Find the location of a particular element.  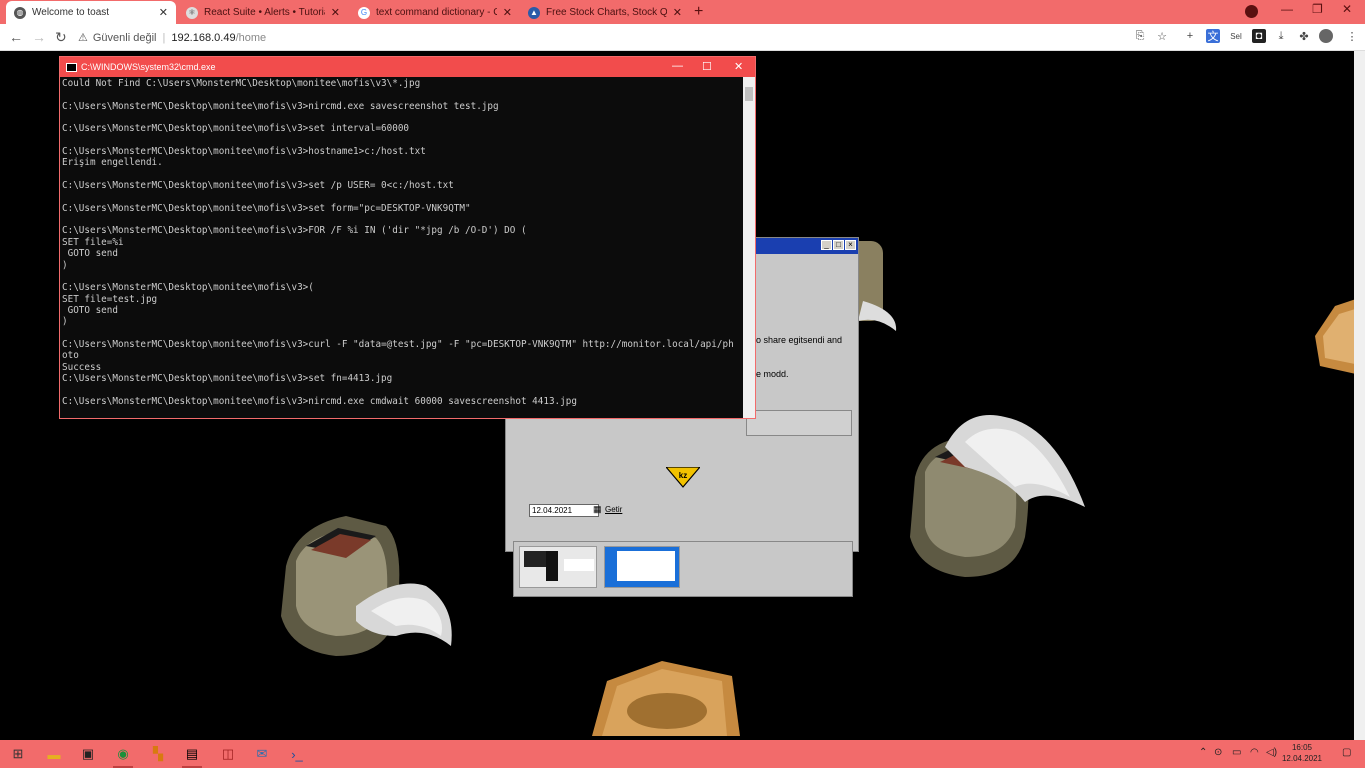

chrome-icon: ◉ is located at coordinates (123, 756).